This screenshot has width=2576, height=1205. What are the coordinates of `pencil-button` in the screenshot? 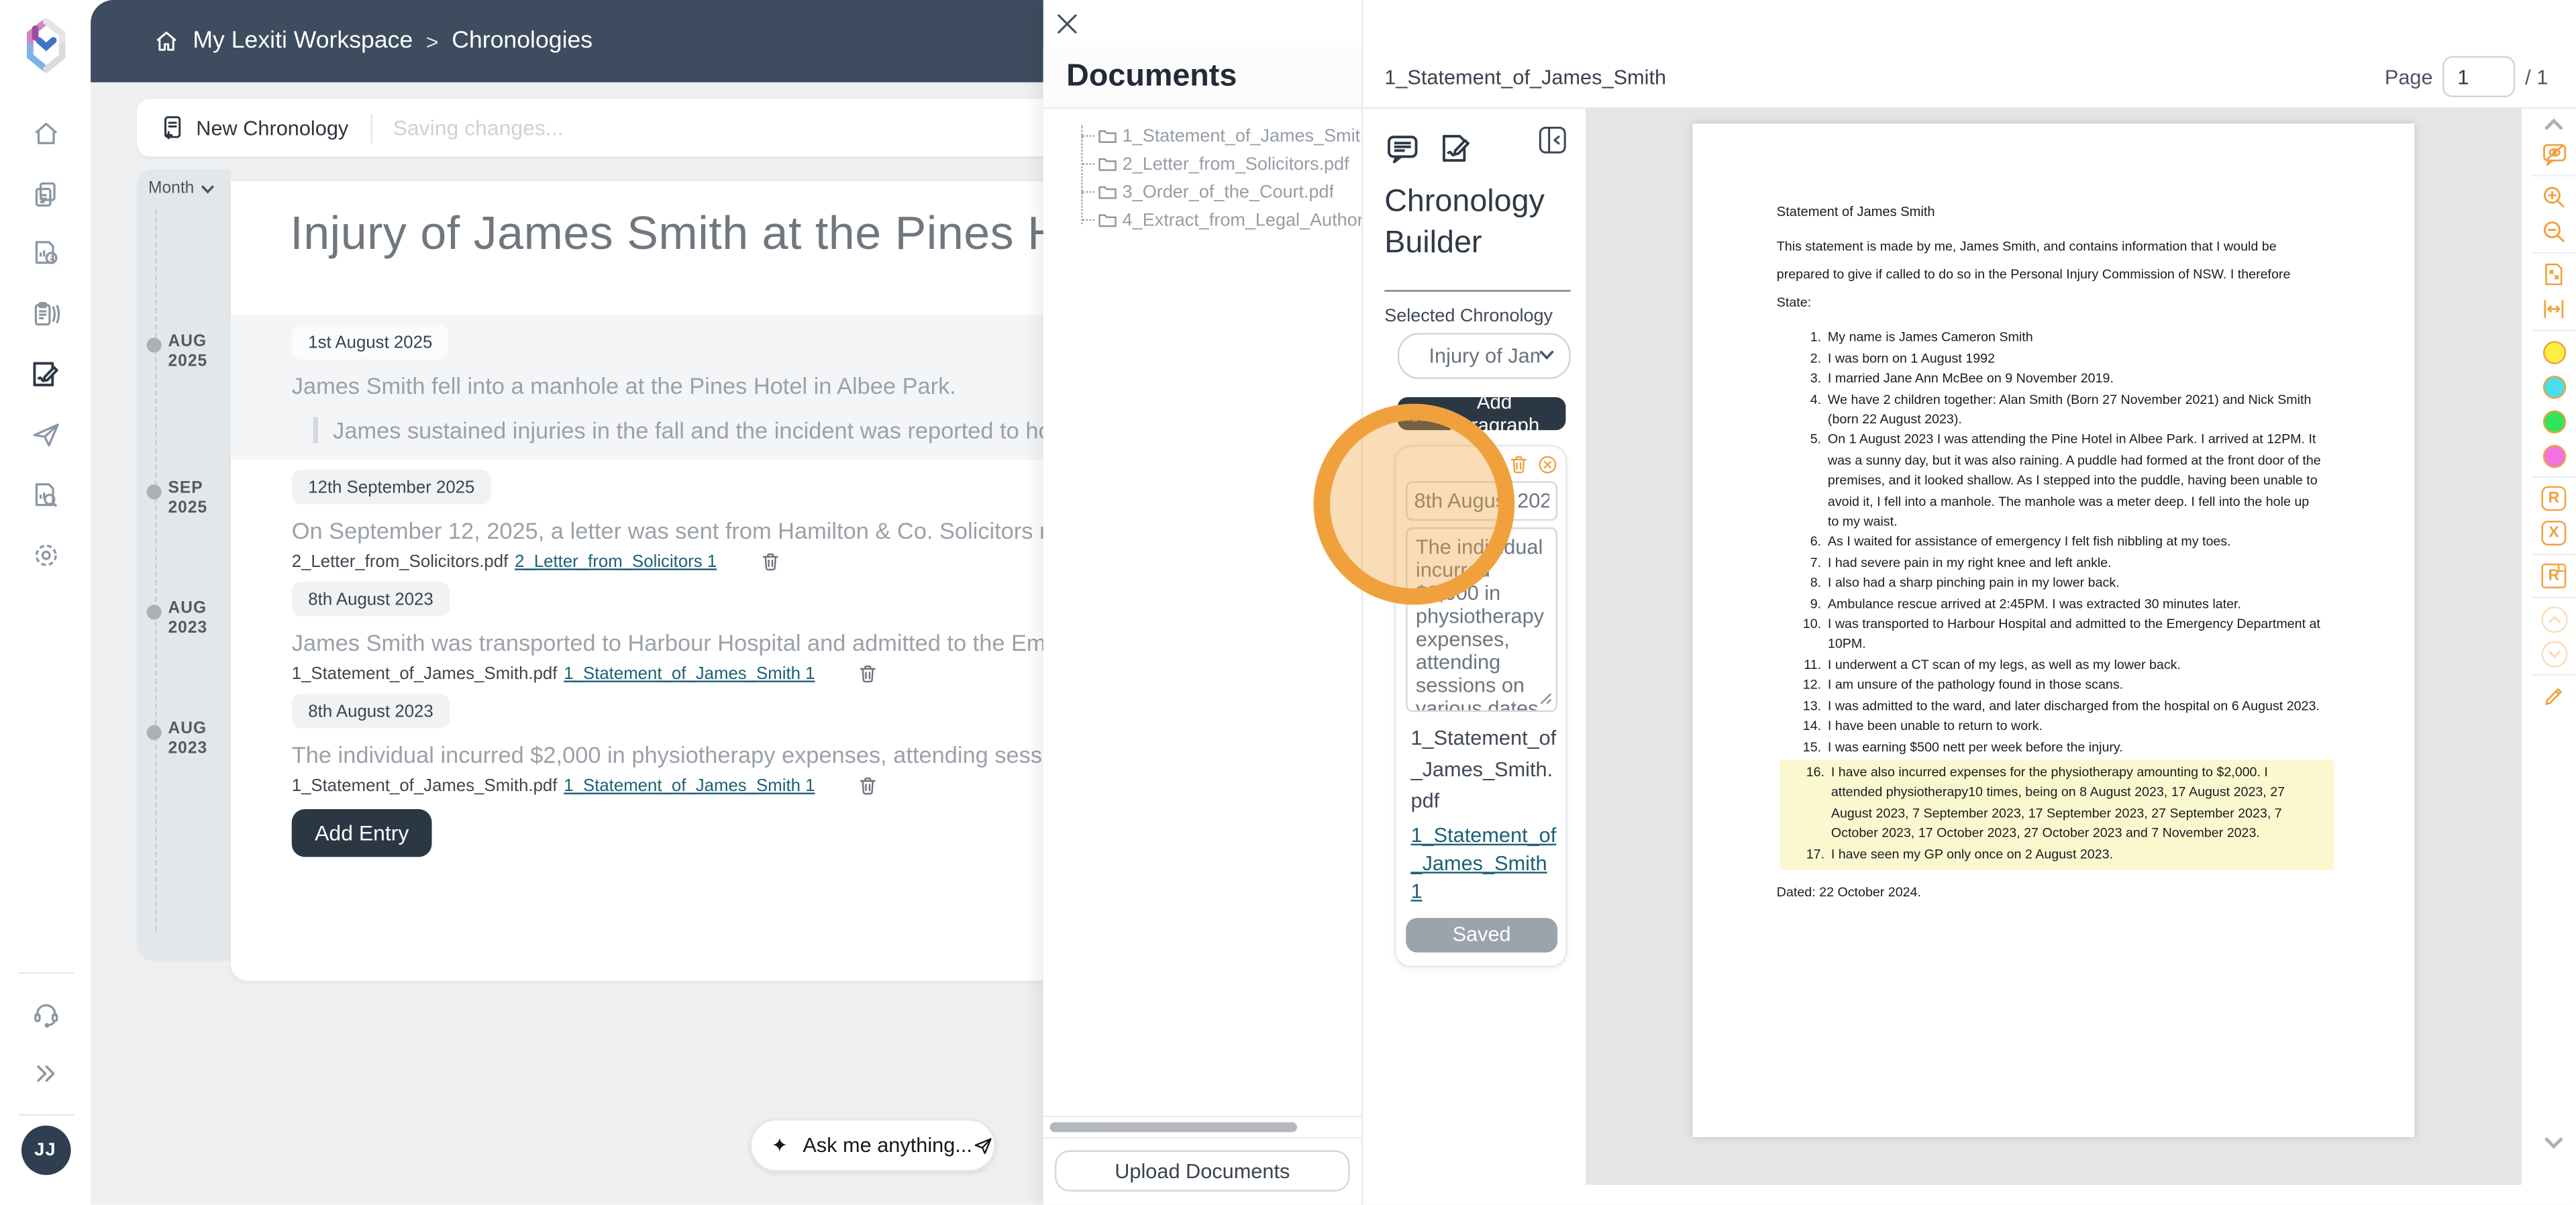 It's located at (2554, 696).